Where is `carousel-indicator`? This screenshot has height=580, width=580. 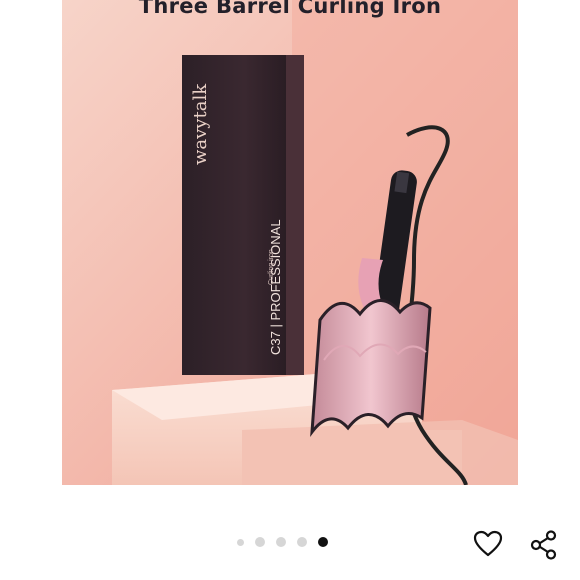
carousel-indicator is located at coordinates (282, 542).